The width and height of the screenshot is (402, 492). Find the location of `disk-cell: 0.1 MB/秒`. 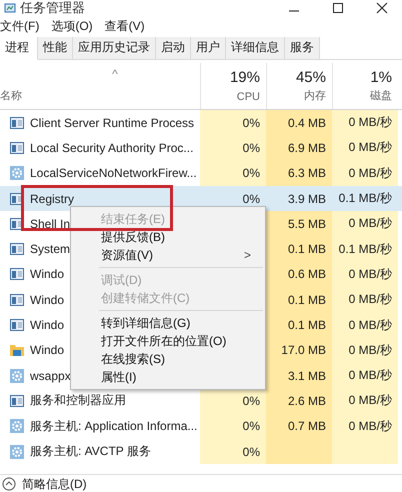

disk-cell: 0.1 MB/秒 is located at coordinates (365, 249).